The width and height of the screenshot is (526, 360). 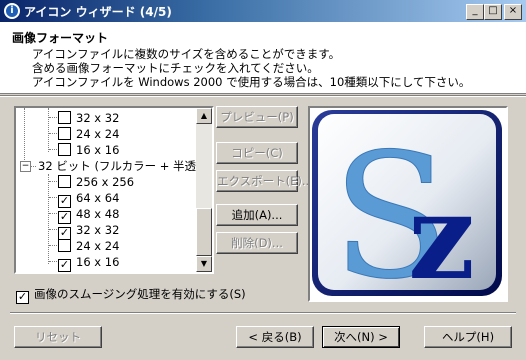 I want to click on checkbox-checked: ✓, so click(x=64, y=265).